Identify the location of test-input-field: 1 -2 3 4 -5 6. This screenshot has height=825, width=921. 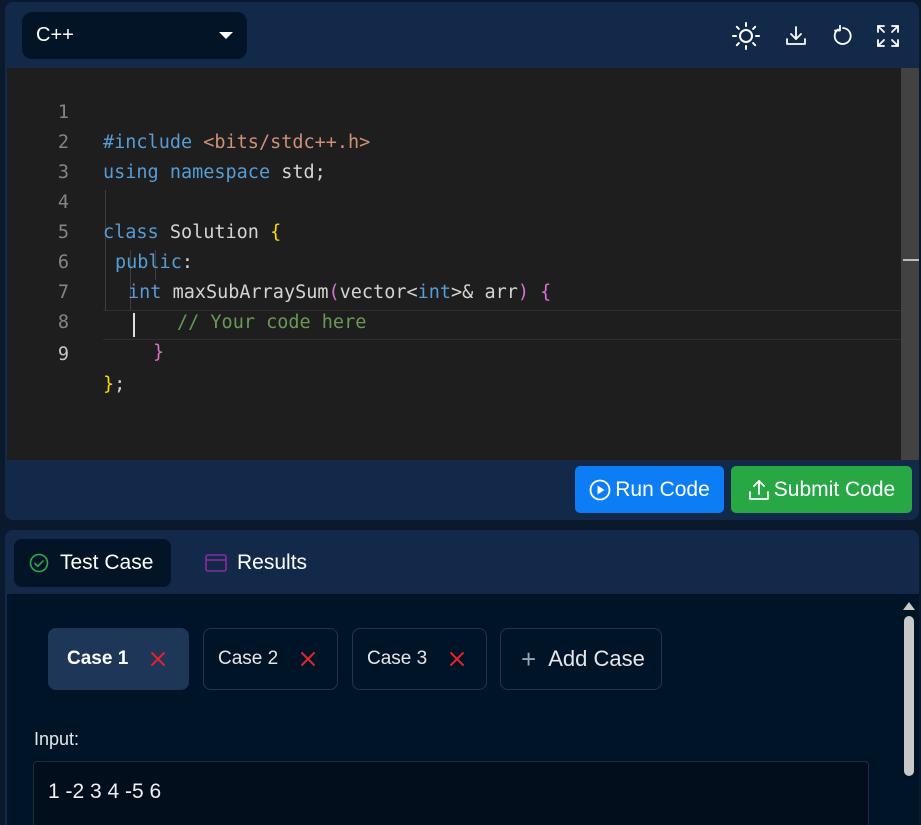
(451, 793).